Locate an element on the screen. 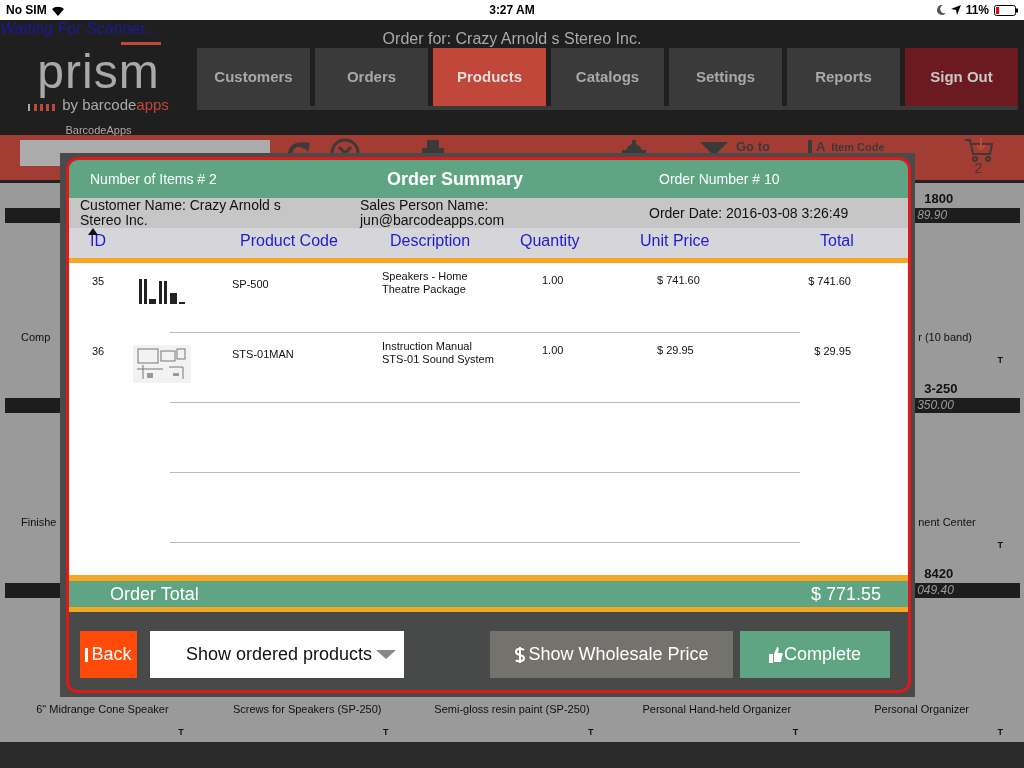  customer-name: Customer Name: Crazy Arnold s Stereo Inc. is located at coordinates (180, 213).